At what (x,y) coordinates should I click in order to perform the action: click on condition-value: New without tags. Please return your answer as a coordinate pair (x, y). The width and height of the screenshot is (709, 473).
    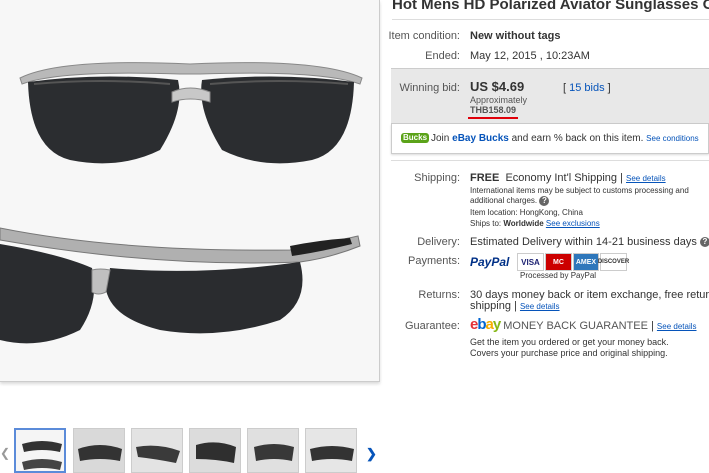
    Looking at the image, I should click on (515, 36).